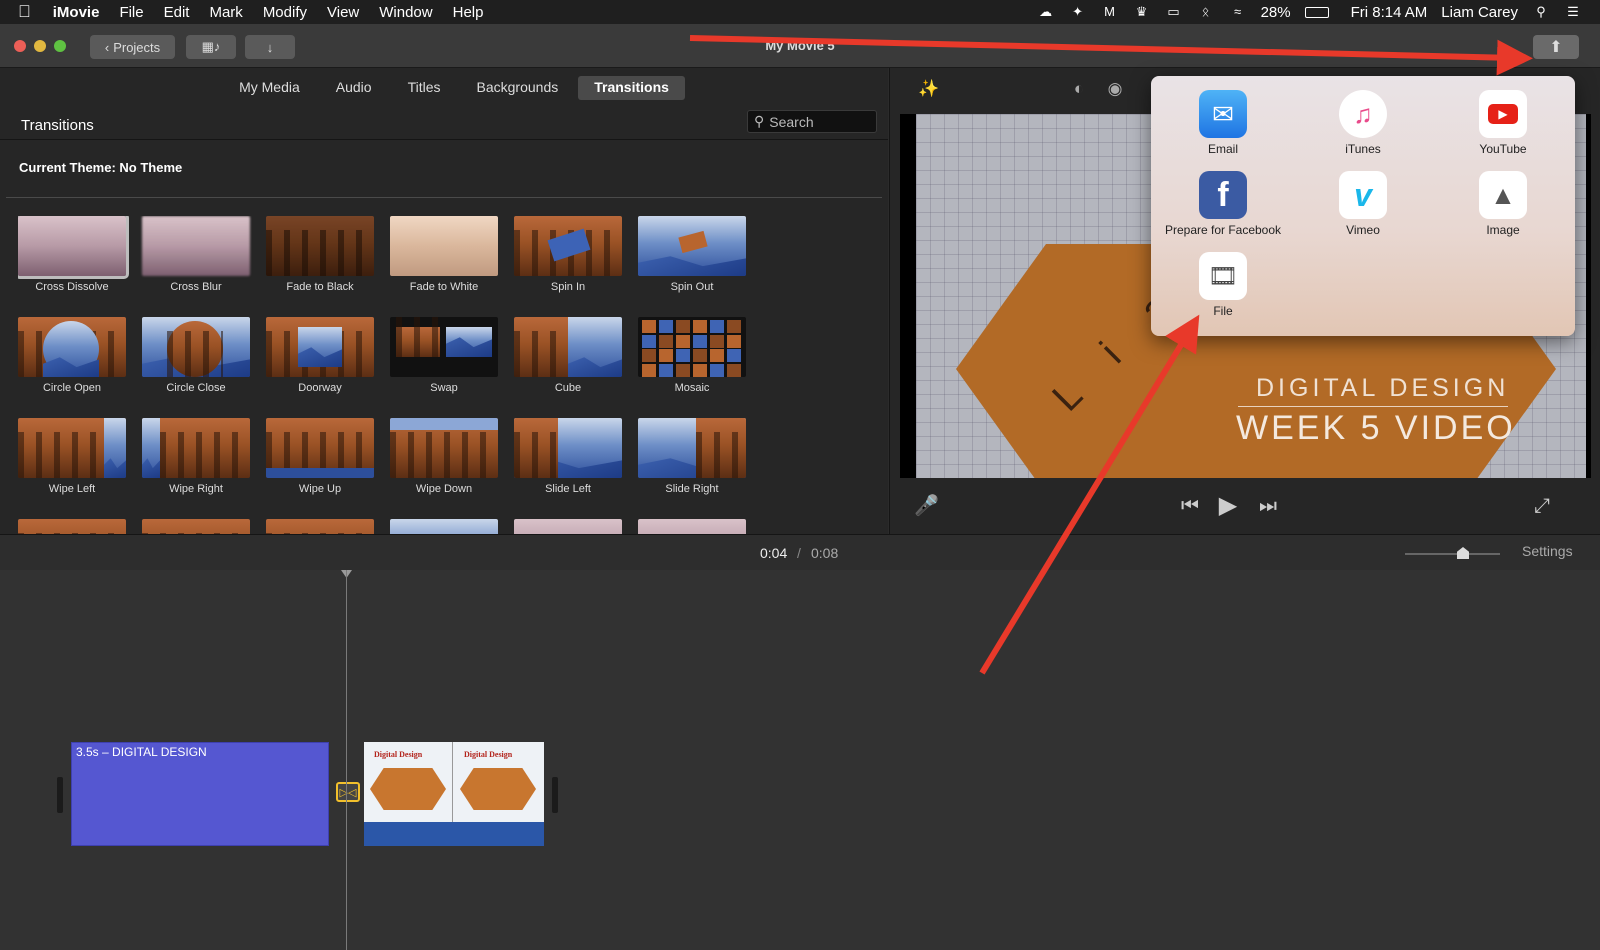 The width and height of the screenshot is (1600, 950). What do you see at coordinates (200, 794) in the screenshot?
I see `title-clip: 3.5s – DIGITAL DESIGN` at bounding box center [200, 794].